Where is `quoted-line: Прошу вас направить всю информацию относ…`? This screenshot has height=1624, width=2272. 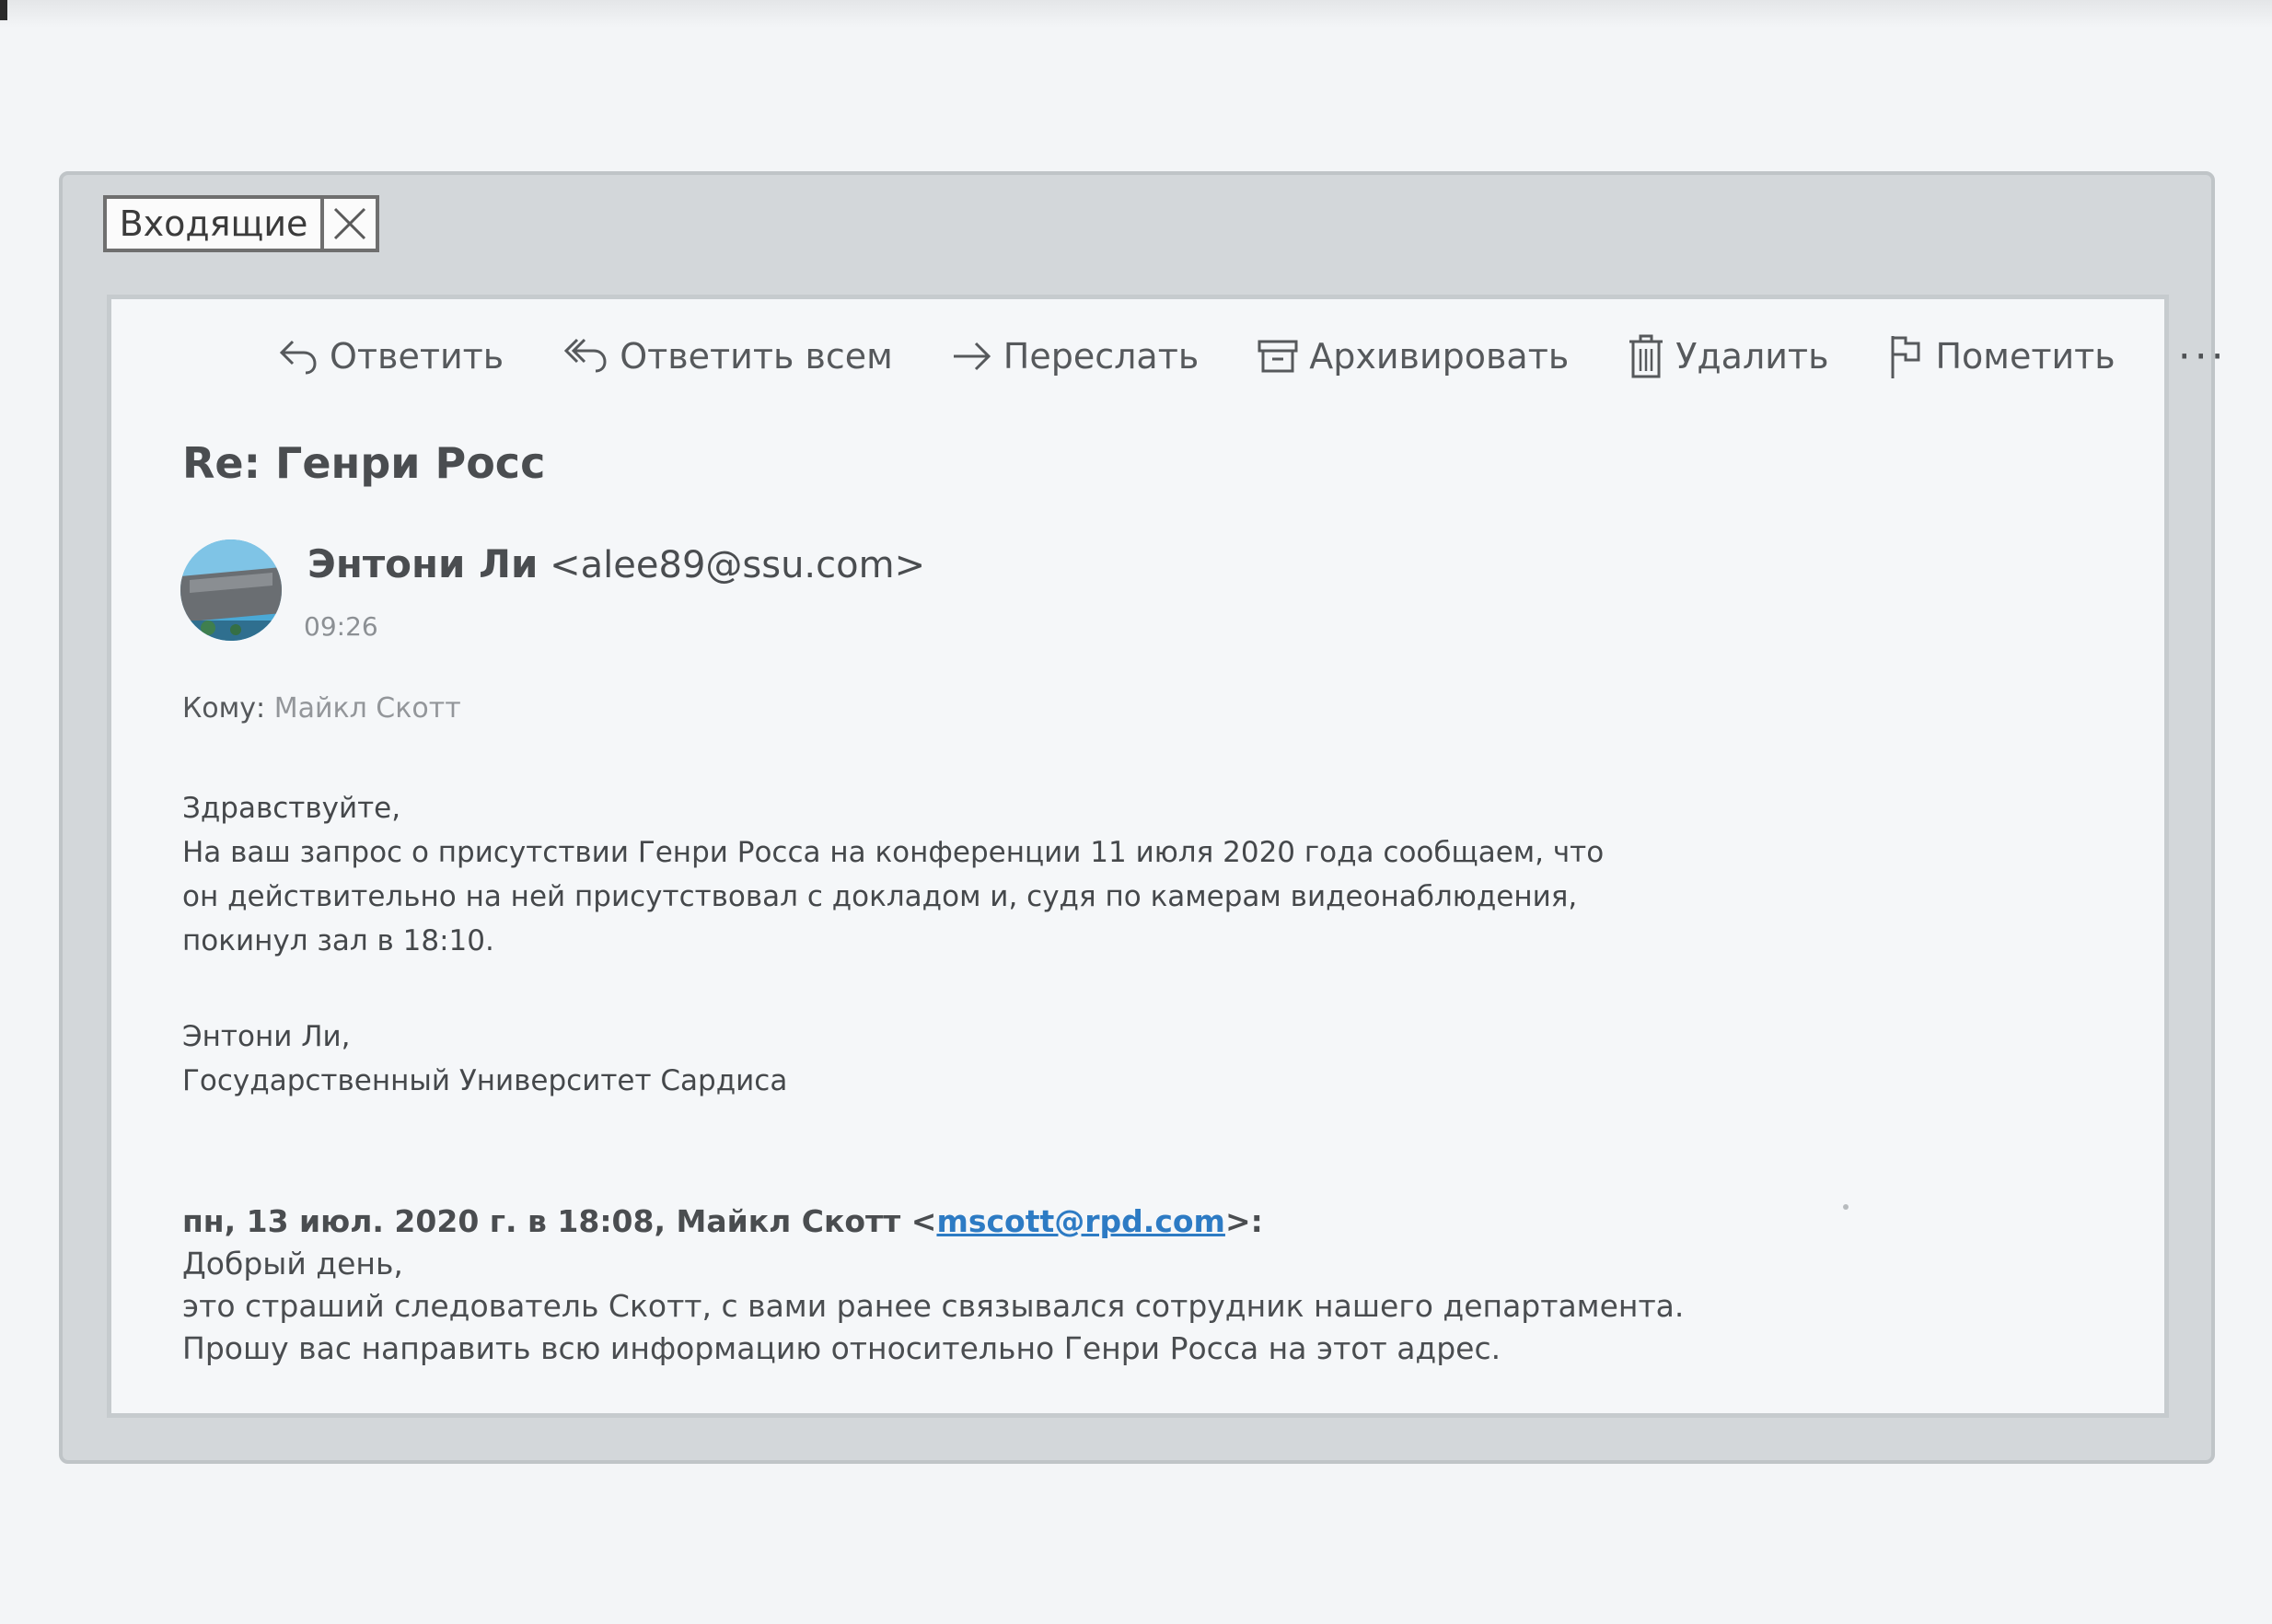 quoted-line: Прошу вас направить всю информацию относ… is located at coordinates (841, 1348).